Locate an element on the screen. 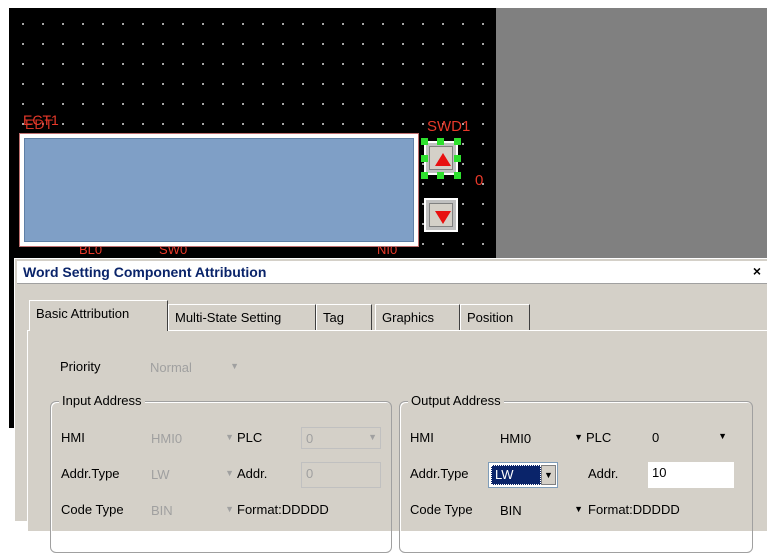  output-plc-select: 0 ▼ is located at coordinates (689, 438).